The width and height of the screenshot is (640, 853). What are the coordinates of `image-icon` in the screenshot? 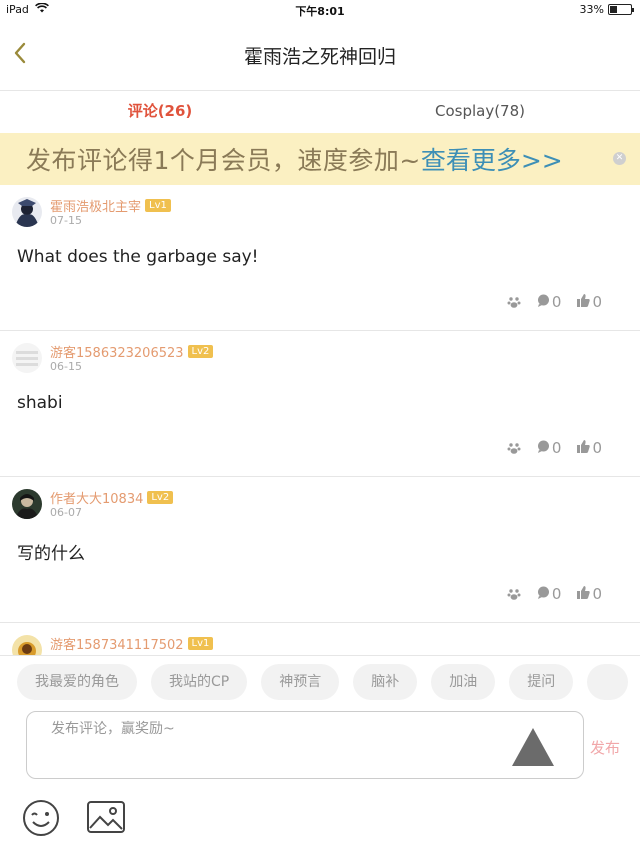 It's located at (106, 817).